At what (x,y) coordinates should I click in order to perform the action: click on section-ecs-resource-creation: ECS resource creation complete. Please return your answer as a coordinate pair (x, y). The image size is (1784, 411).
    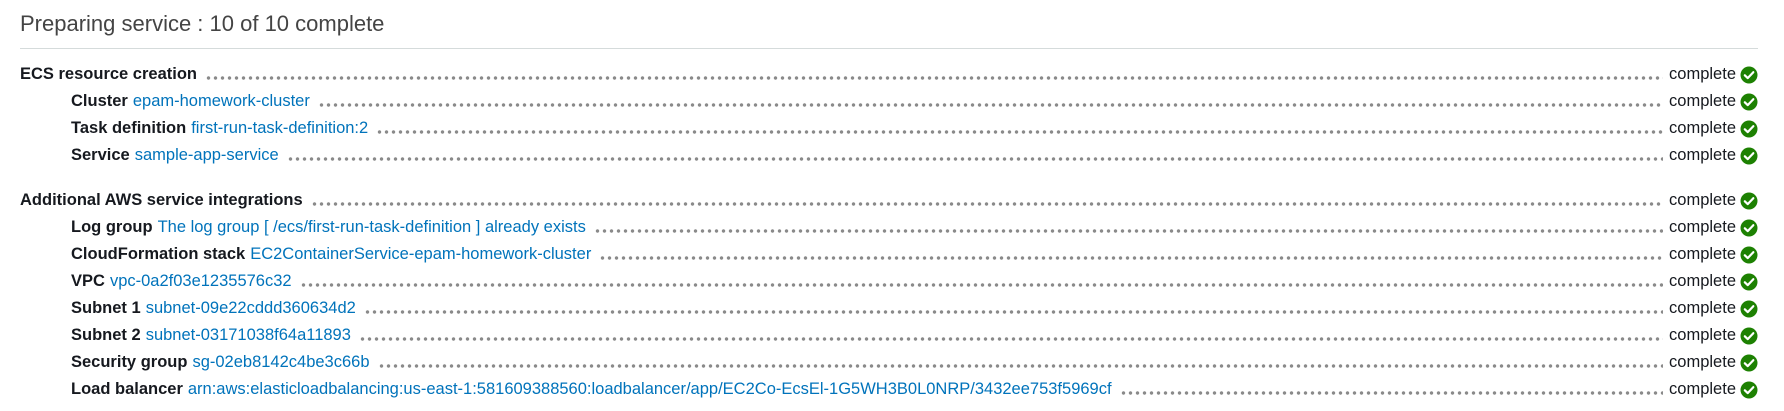
    Looking at the image, I should click on (889, 74).